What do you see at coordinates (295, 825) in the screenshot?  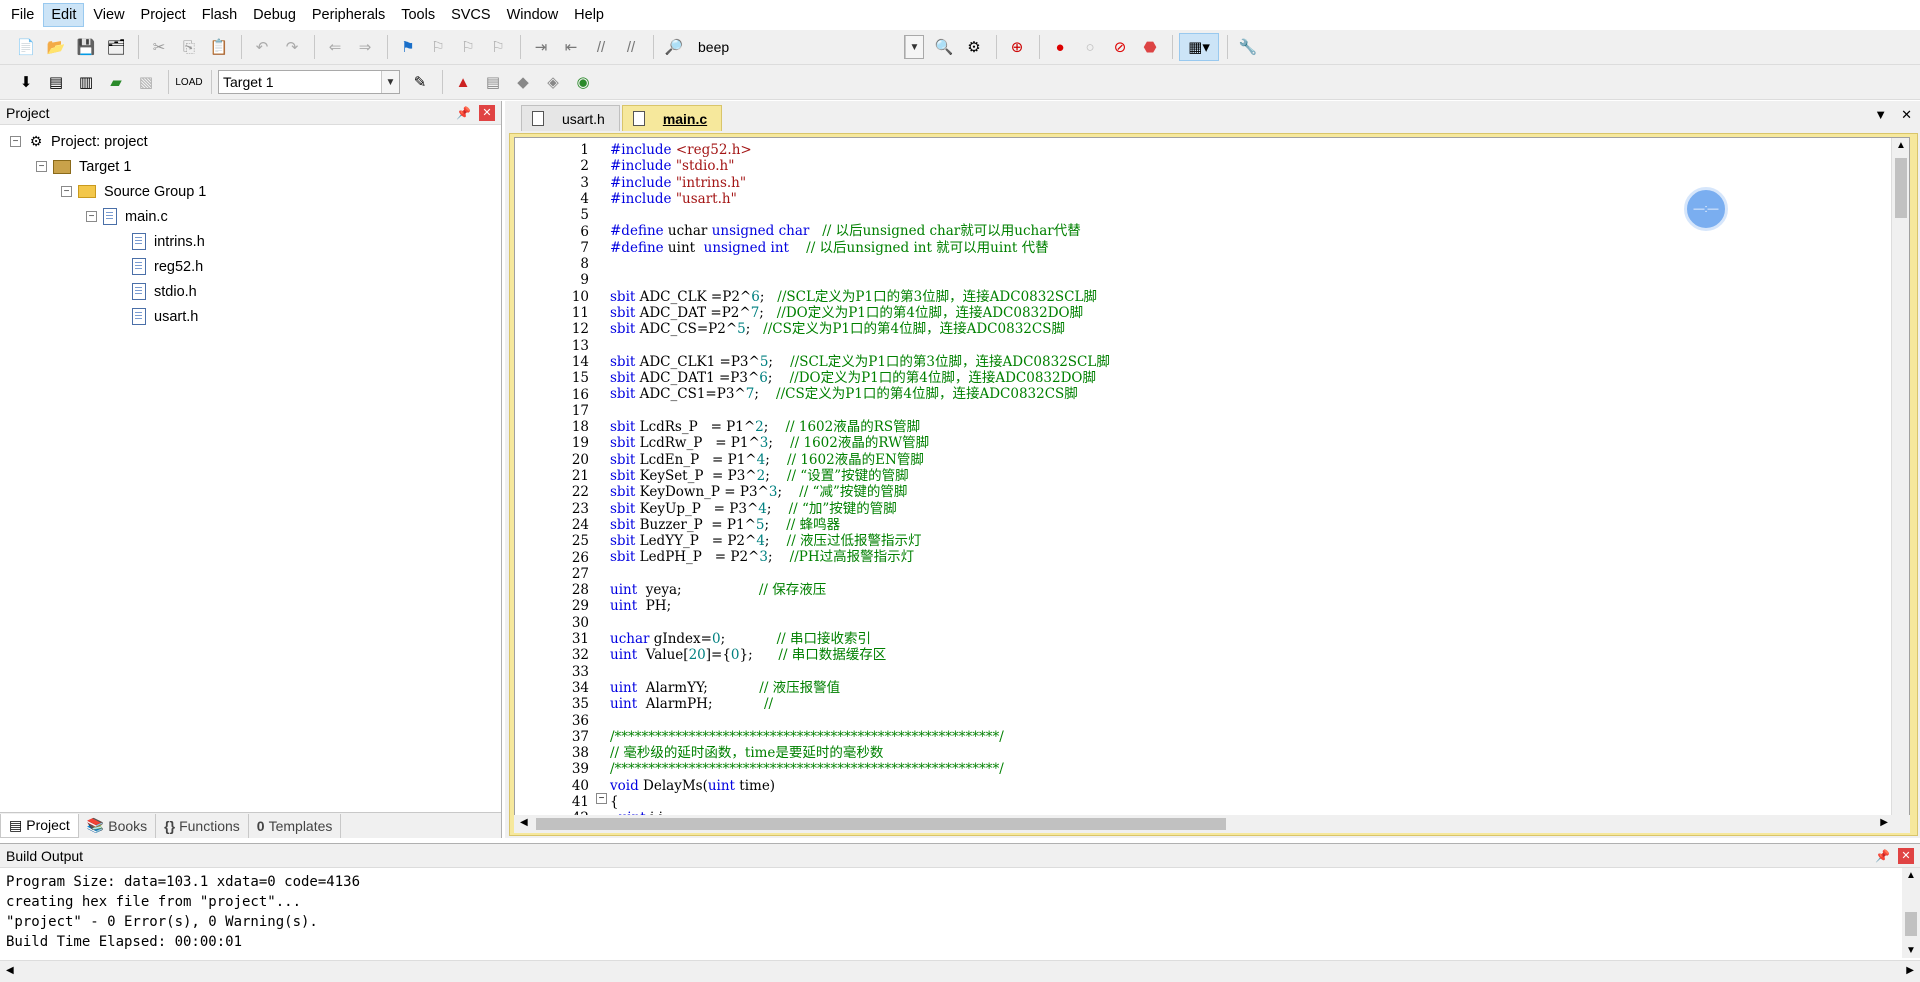 I see `tab-templates: 0 Templates` at bounding box center [295, 825].